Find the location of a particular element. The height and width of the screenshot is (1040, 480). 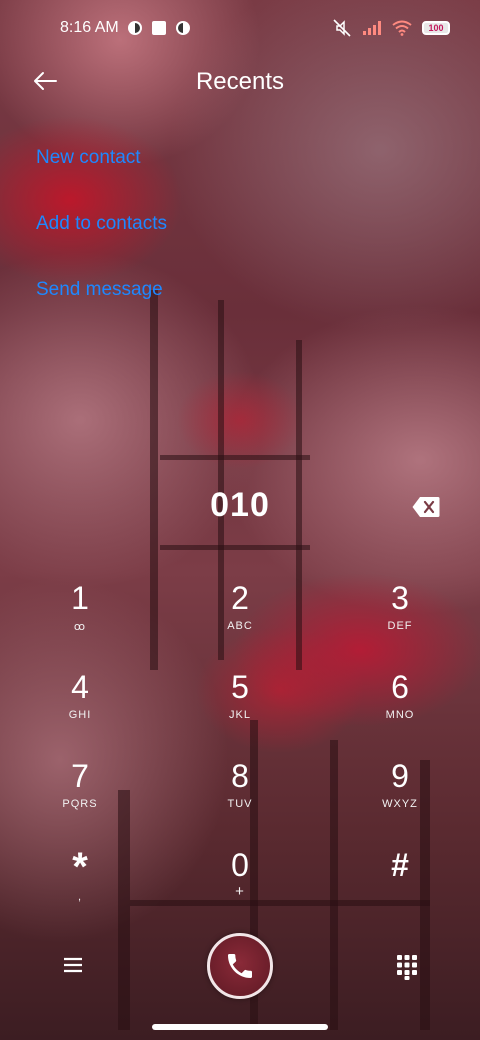

add-to-contacts-link: Add to contacts is located at coordinates (101, 239).